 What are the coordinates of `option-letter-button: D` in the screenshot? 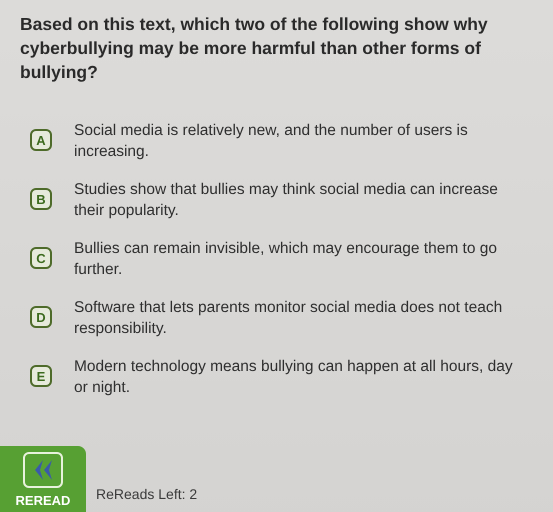 It's located at (41, 317).